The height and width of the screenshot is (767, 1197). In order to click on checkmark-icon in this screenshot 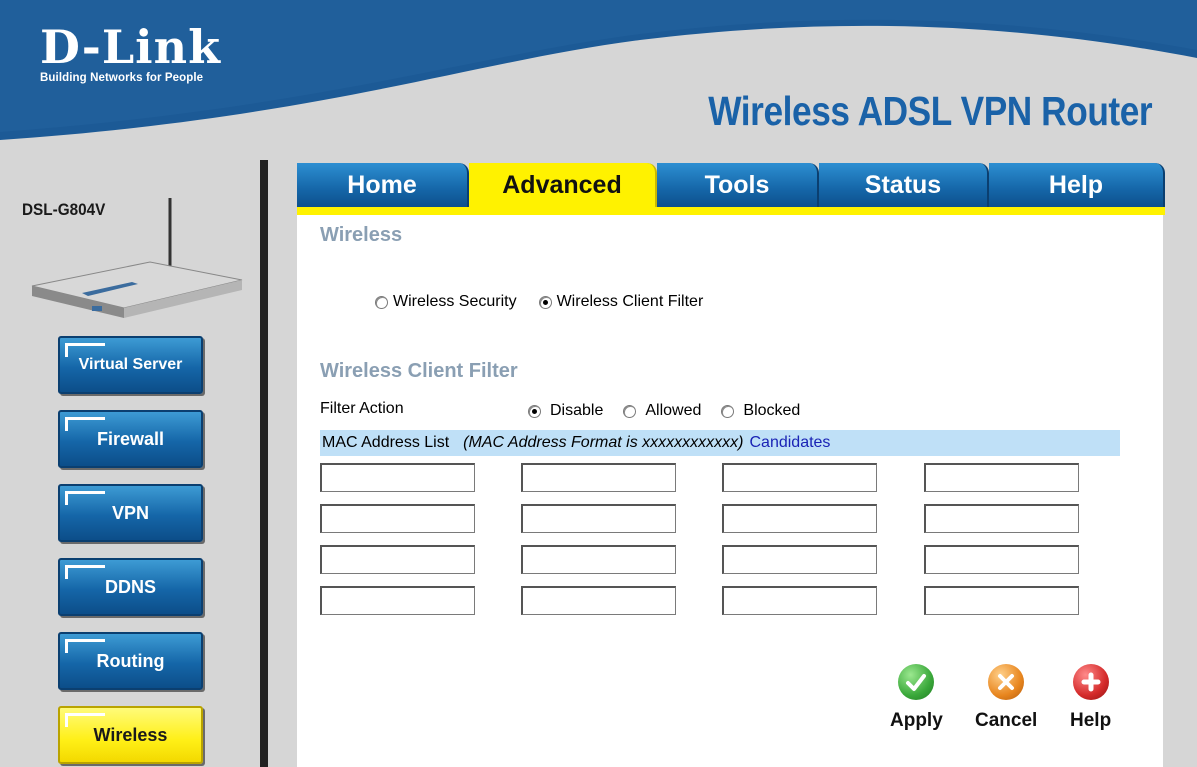, I will do `click(916, 682)`.